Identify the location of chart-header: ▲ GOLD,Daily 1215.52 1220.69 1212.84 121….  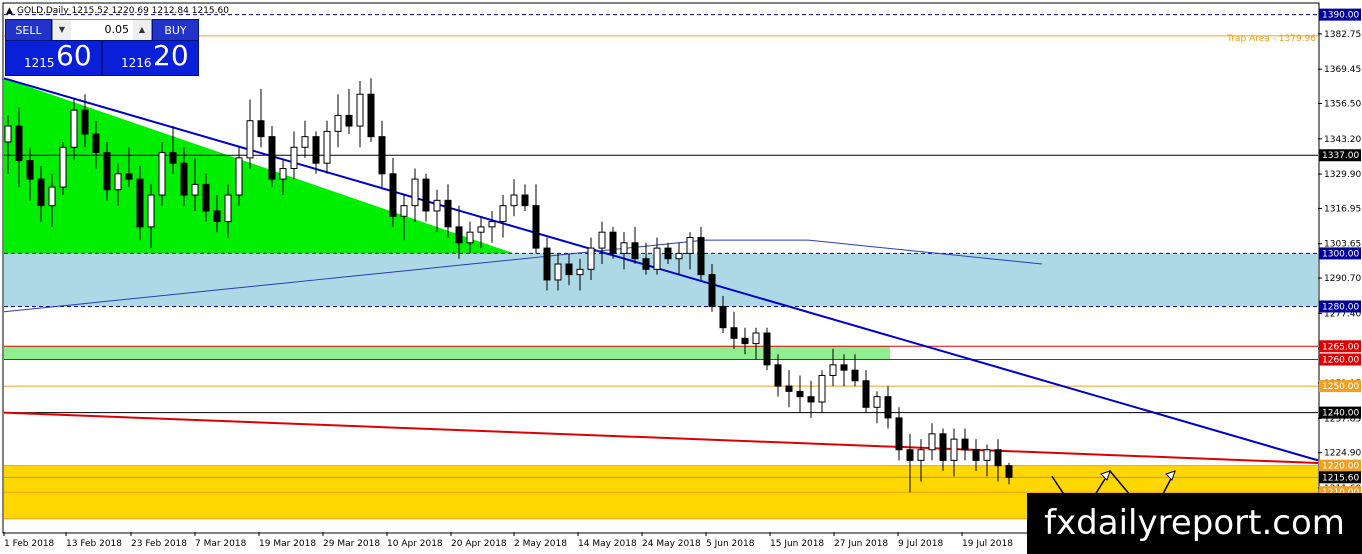
(117, 11).